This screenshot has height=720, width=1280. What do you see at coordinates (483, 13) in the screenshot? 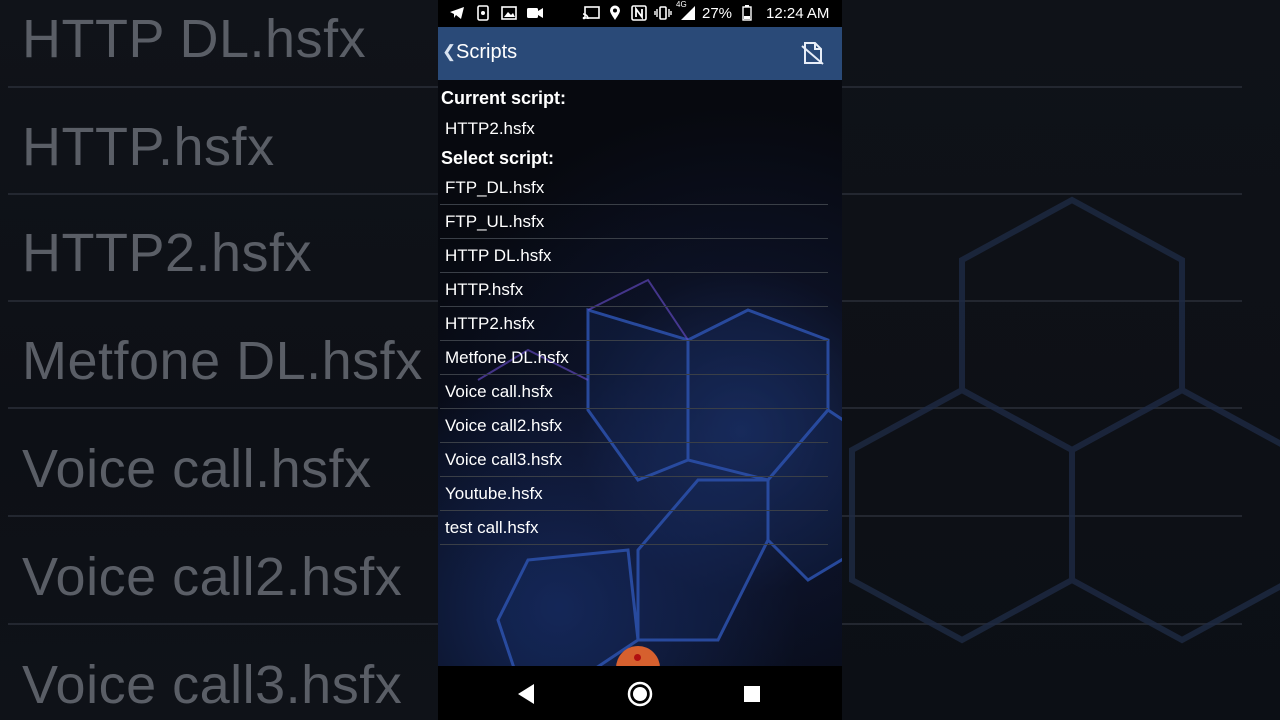
I see `phone-file-icon` at bounding box center [483, 13].